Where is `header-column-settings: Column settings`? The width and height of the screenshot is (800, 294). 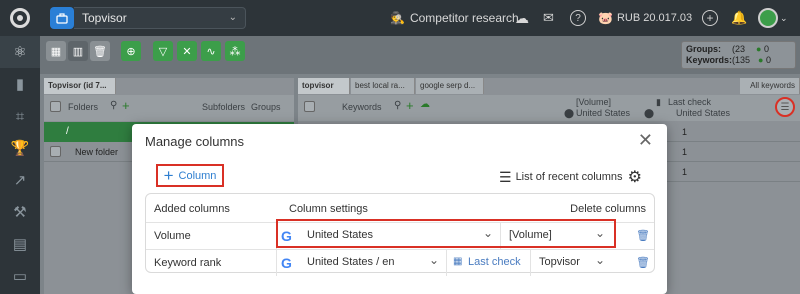
header-column-settings: Column settings is located at coordinates (328, 209).